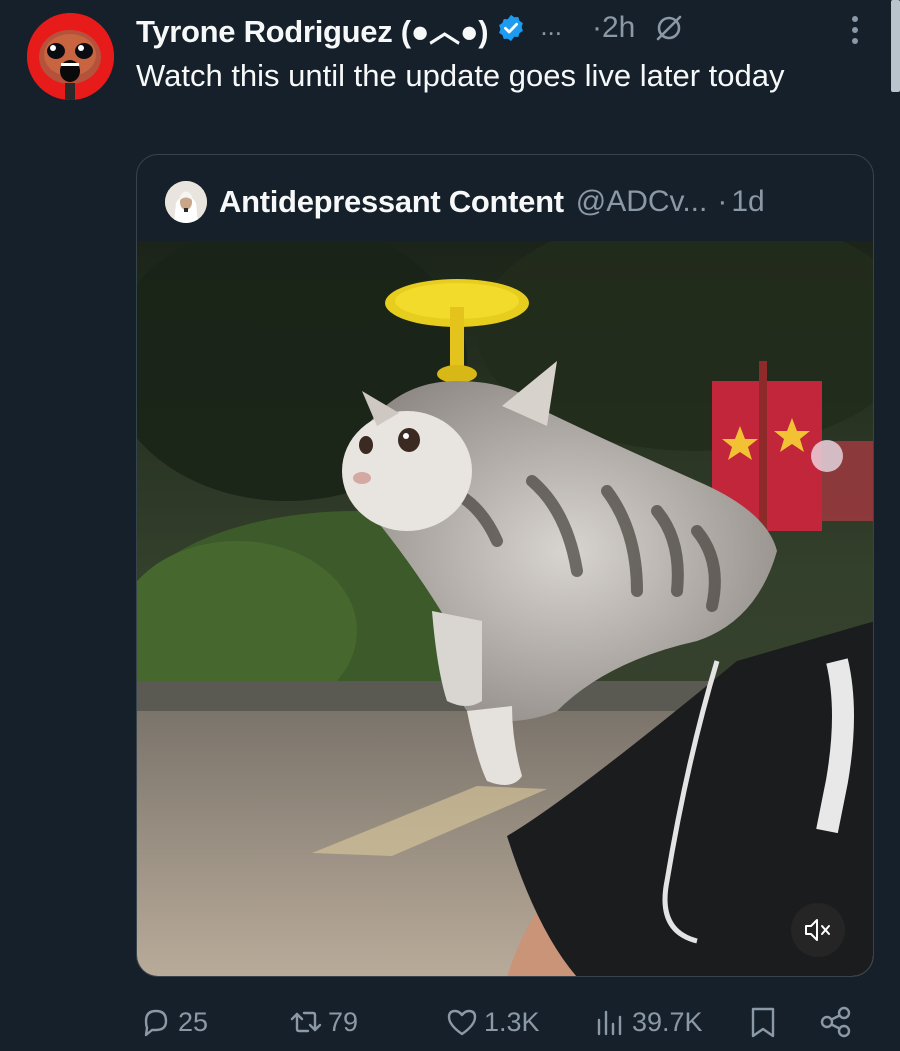 Image resolution: width=900 pixels, height=1051 pixels. Describe the element at coordinates (512, 1021) in the screenshot. I see `like-count: 1.3K` at that location.